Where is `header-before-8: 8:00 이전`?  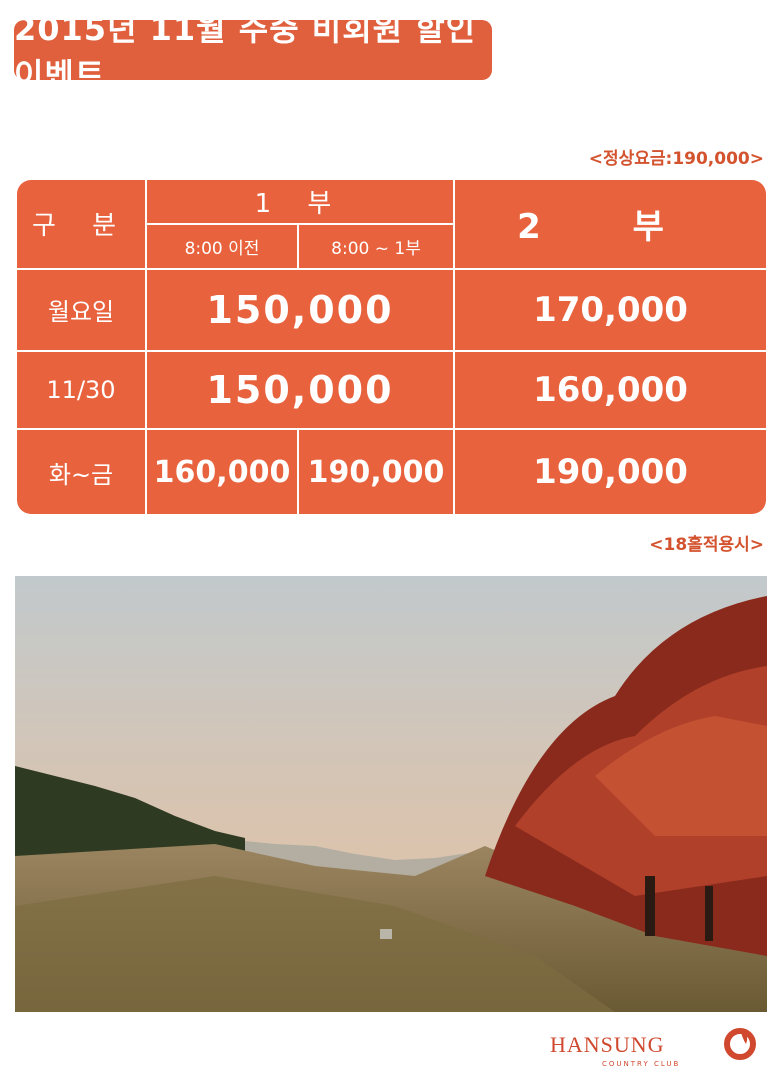 header-before-8: 8:00 이전 is located at coordinates (222, 247).